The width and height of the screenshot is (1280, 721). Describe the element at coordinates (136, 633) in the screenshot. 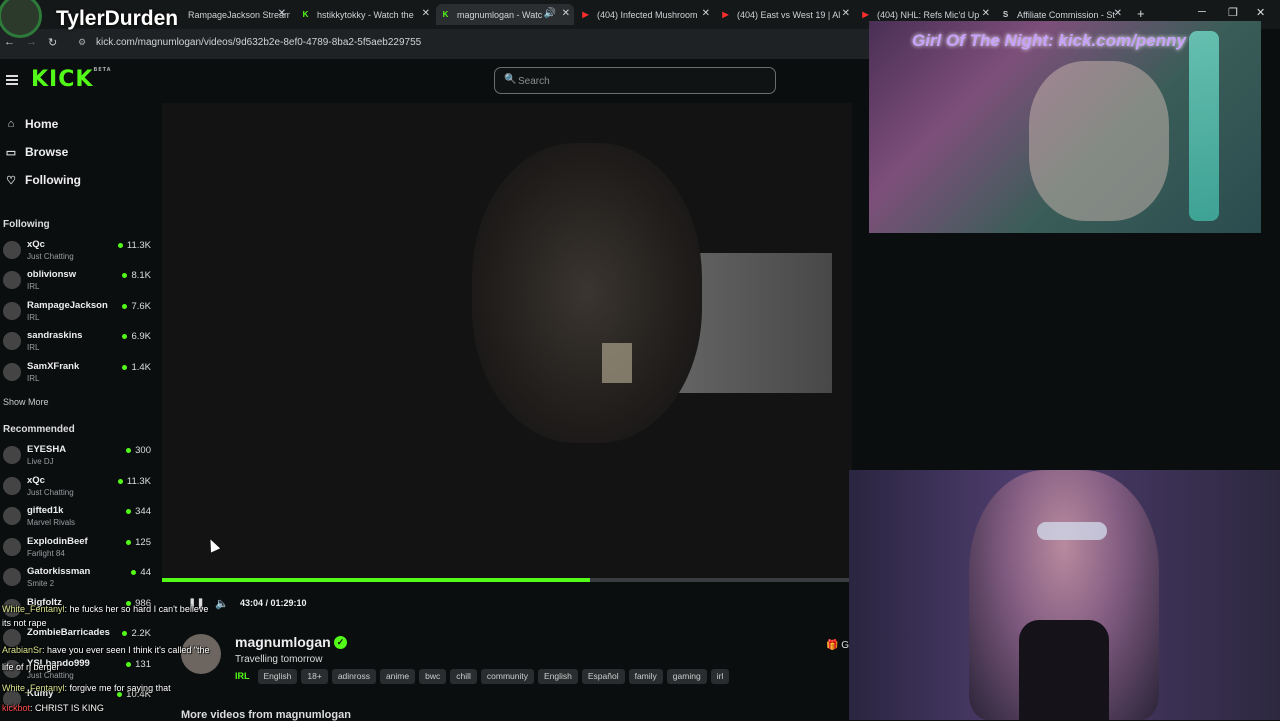

I see `viewer-count: 2.2K` at that location.